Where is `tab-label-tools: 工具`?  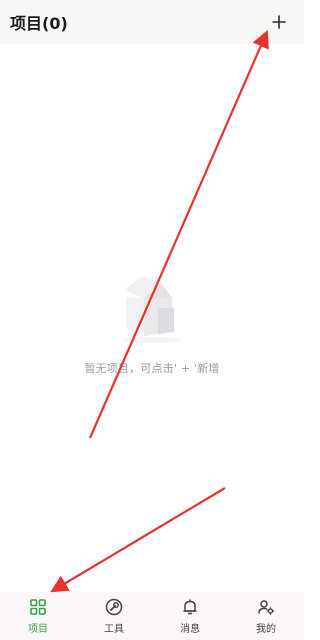 tab-label-tools: 工具 is located at coordinates (114, 629).